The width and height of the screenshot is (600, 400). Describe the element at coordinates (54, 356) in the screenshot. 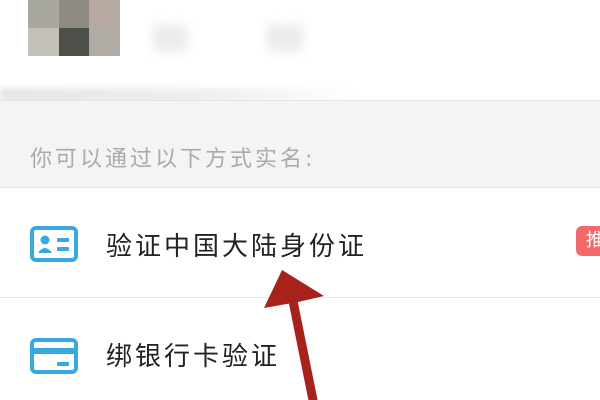

I see `bank-card-icon` at that location.